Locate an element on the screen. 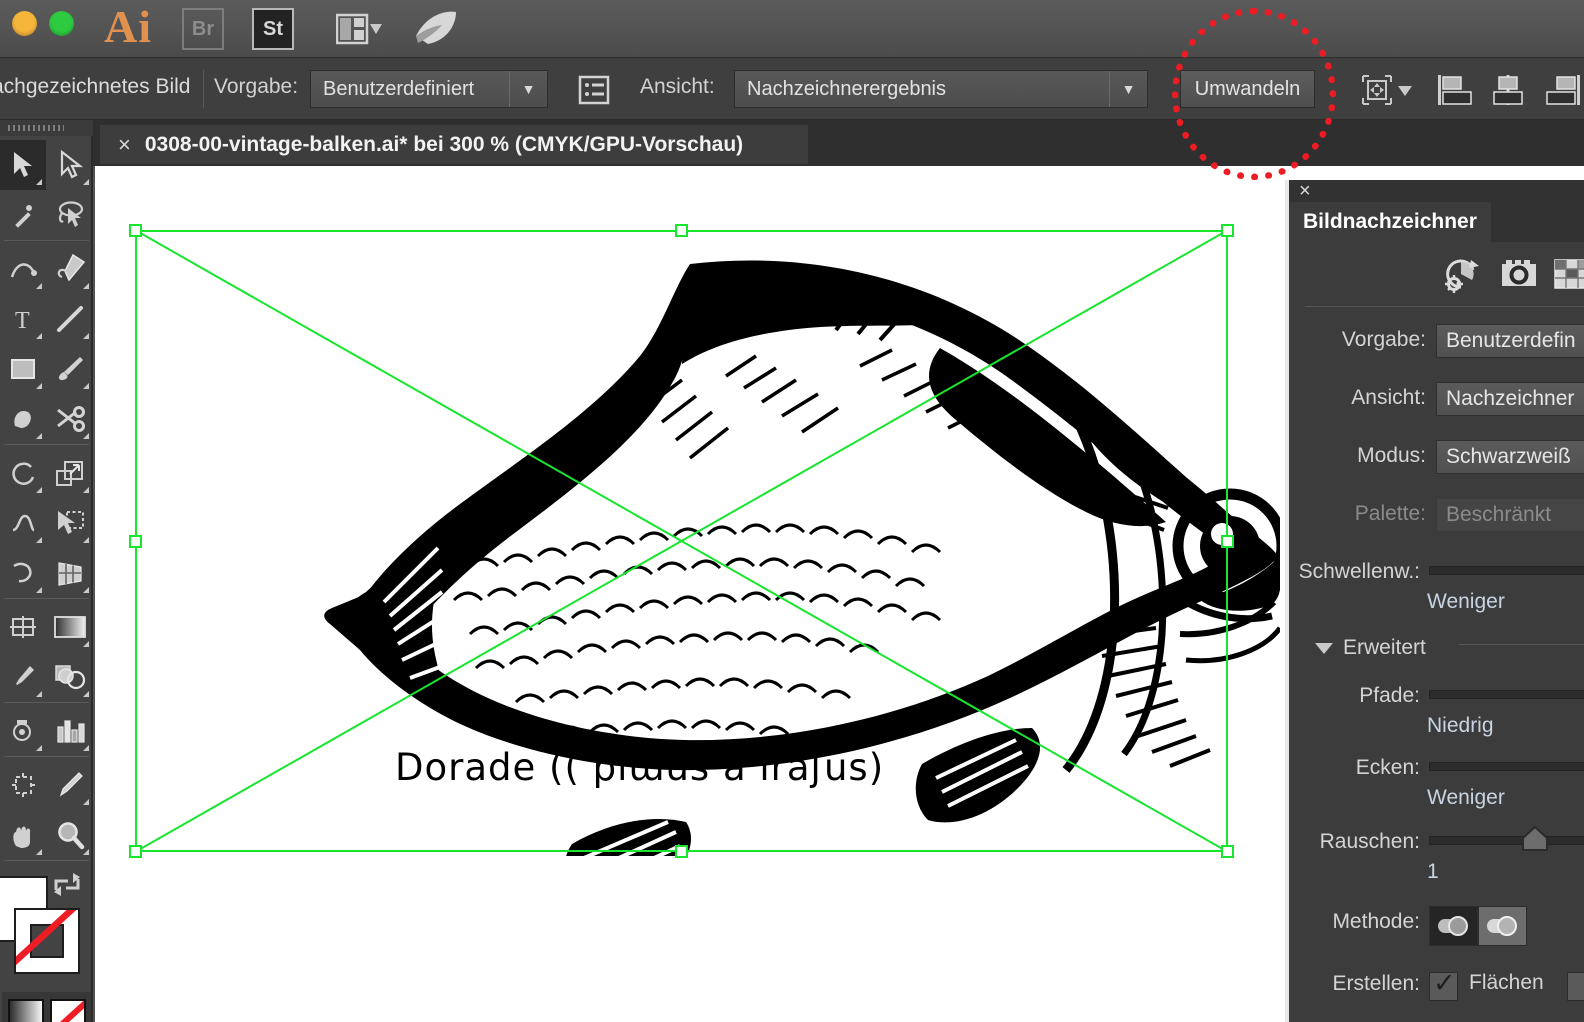  tool-hand is located at coordinates (23, 835).